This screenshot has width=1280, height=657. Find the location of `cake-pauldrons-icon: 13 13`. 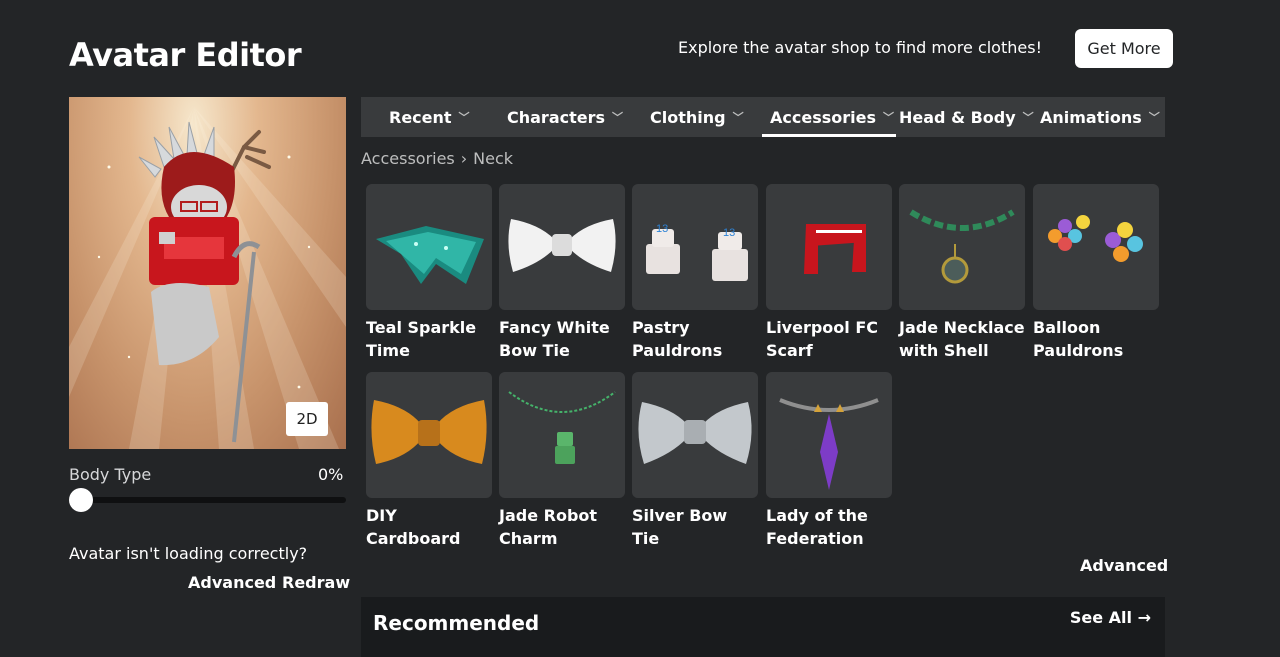

cake-pauldrons-icon: 13 13 is located at coordinates (697, 252).